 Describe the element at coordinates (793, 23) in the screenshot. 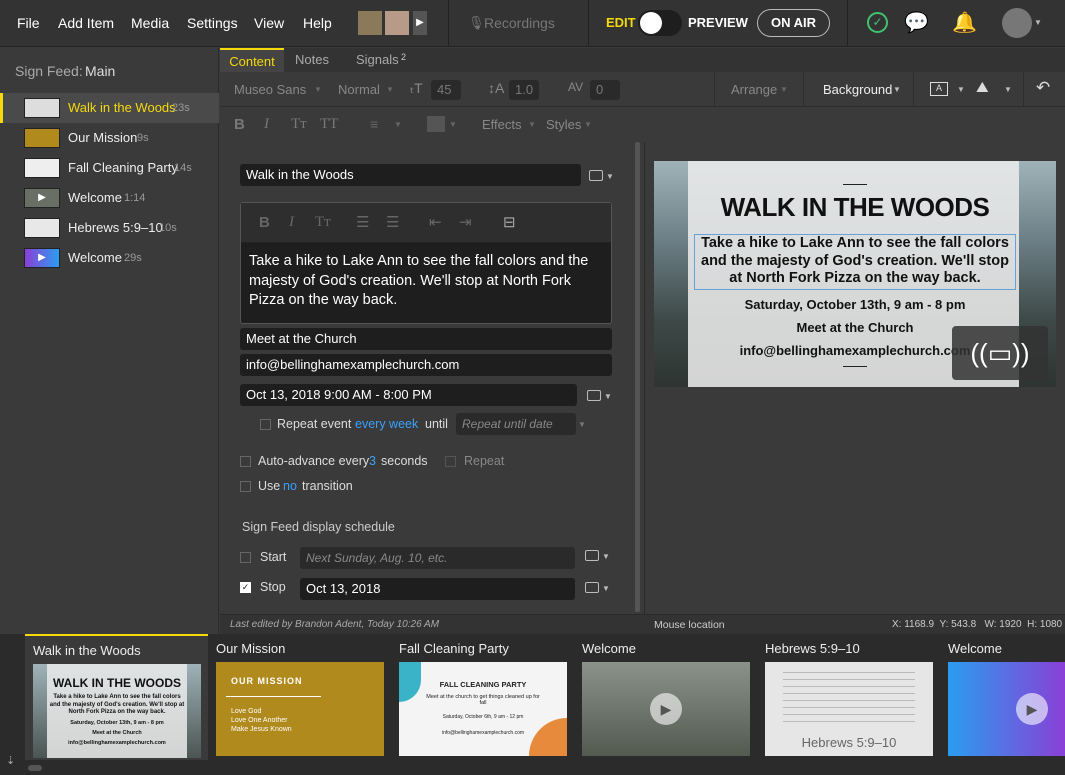

I see `on-air-button: ON AIR` at that location.